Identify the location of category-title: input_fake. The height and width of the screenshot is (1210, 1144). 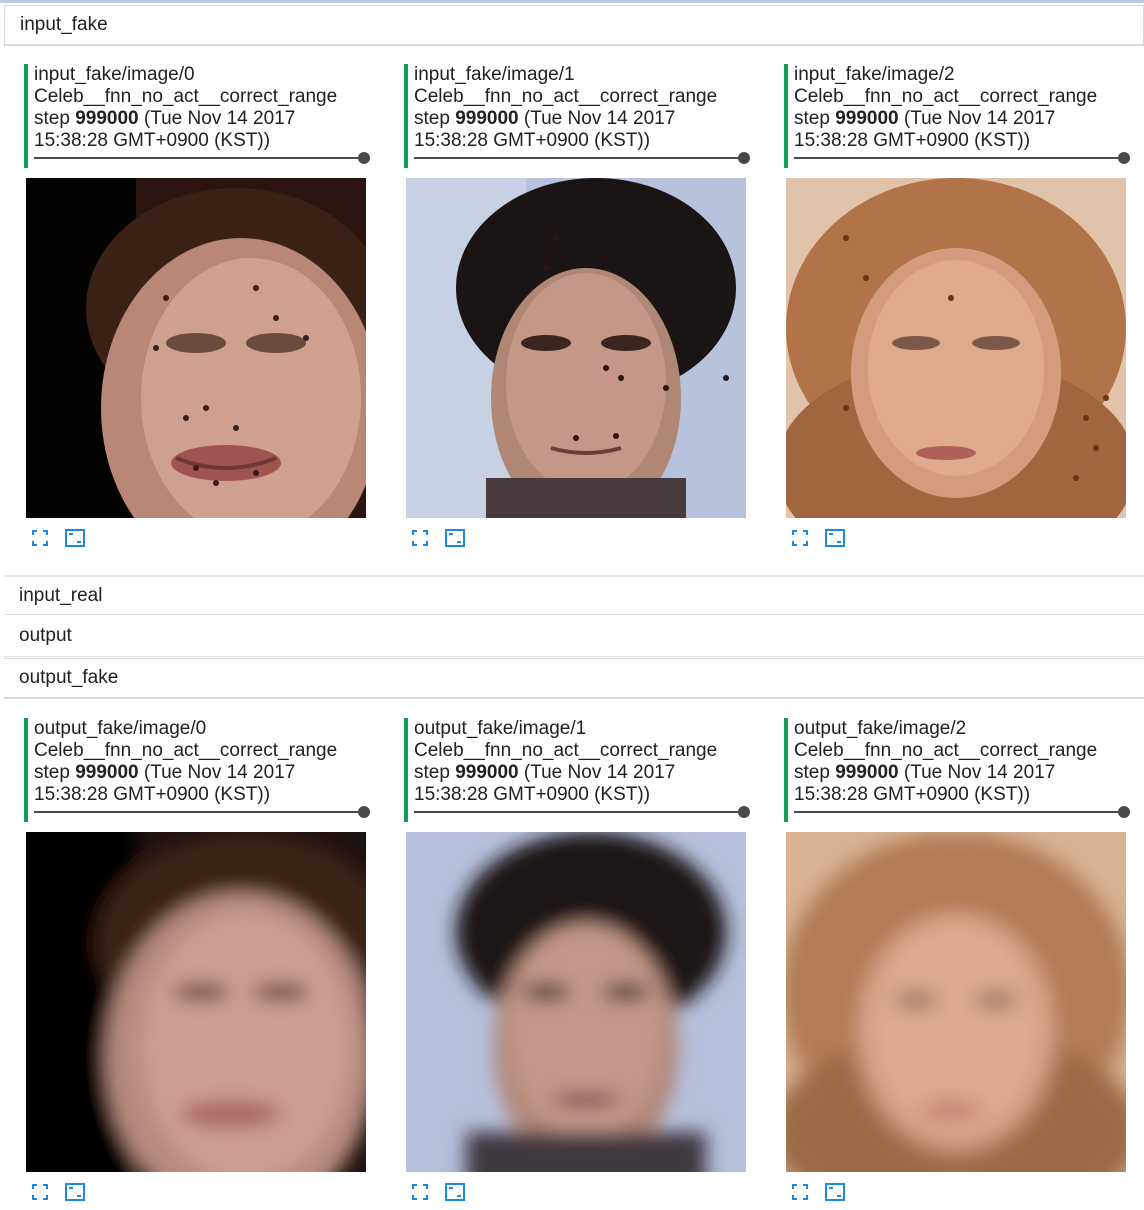
(64, 24).